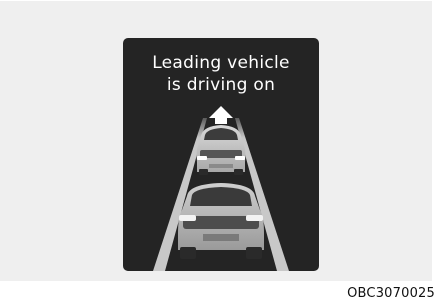 Image resolution: width=435 pixels, height=305 pixels. Describe the element at coordinates (221, 150) in the screenshot. I see `leading-car-icon` at that location.